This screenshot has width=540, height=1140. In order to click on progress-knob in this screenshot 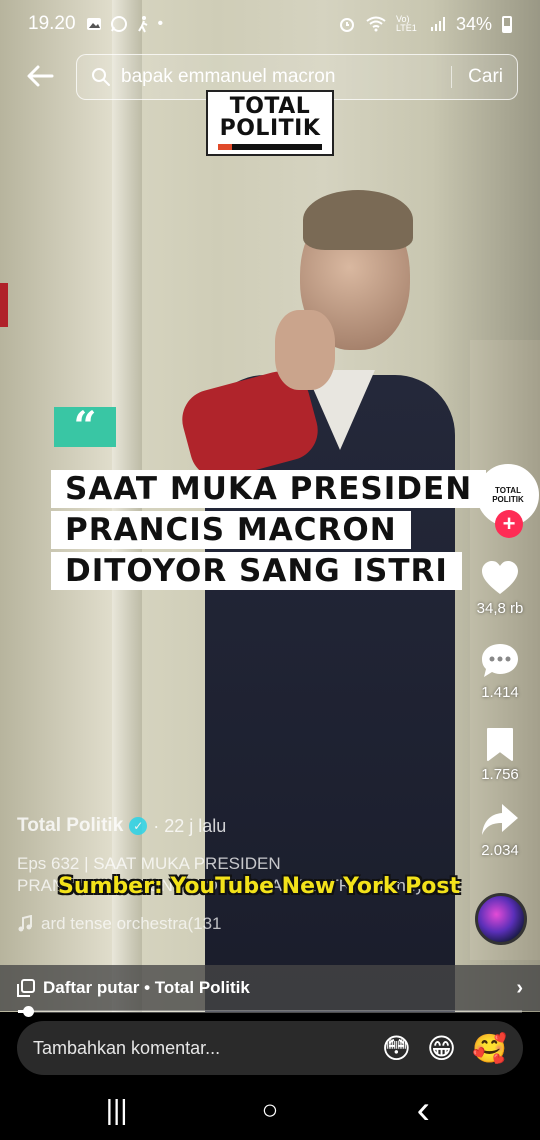, I will do `click(29, 1011)`.